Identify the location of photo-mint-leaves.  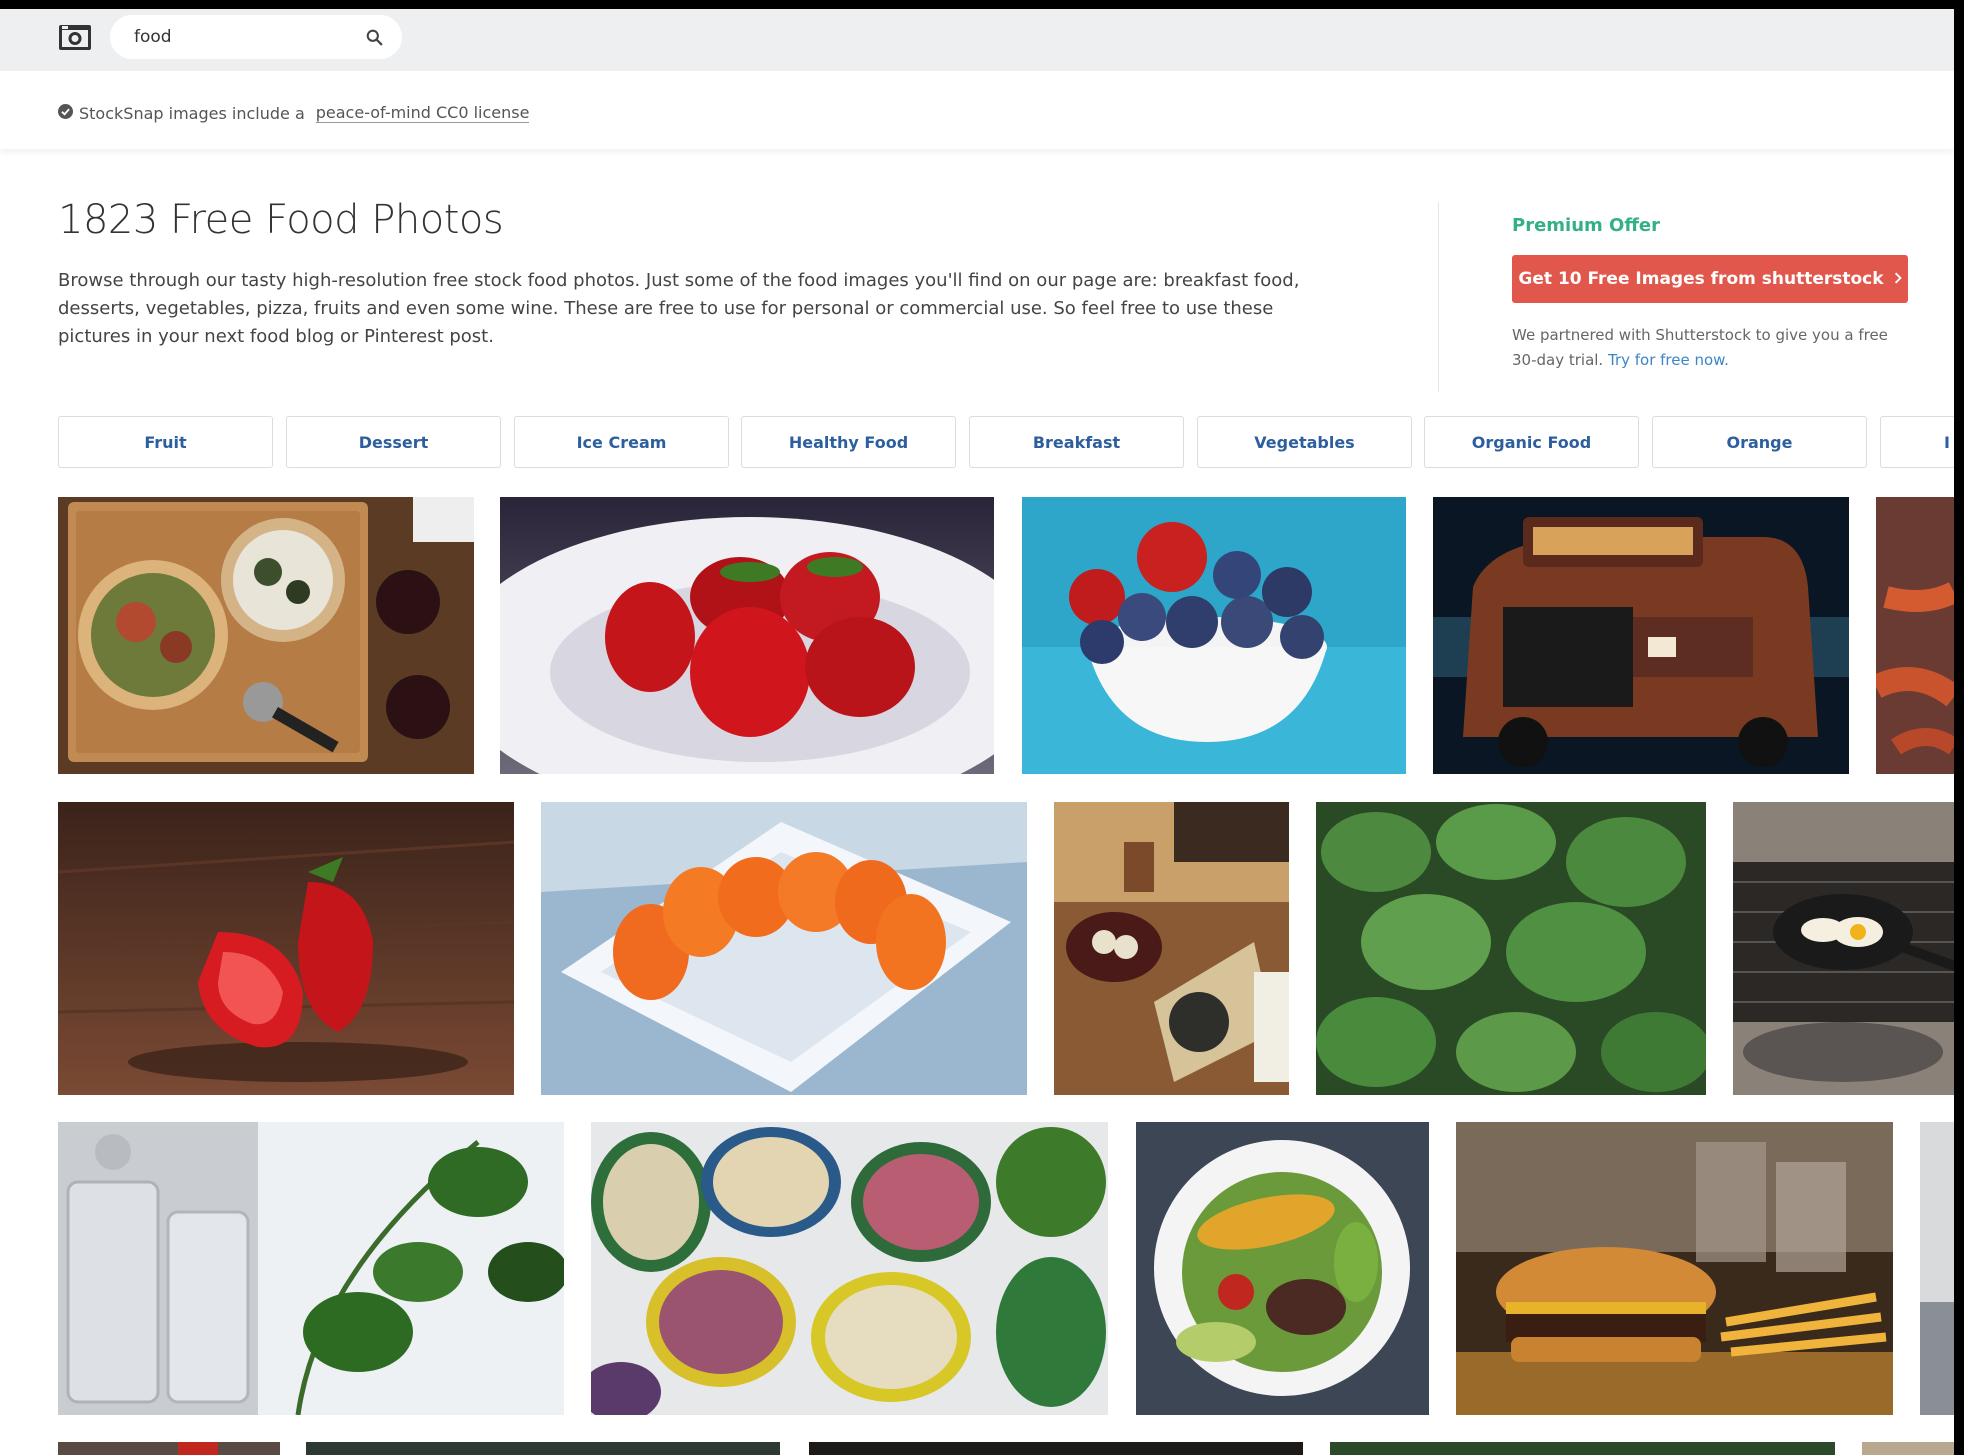
(1511, 948).